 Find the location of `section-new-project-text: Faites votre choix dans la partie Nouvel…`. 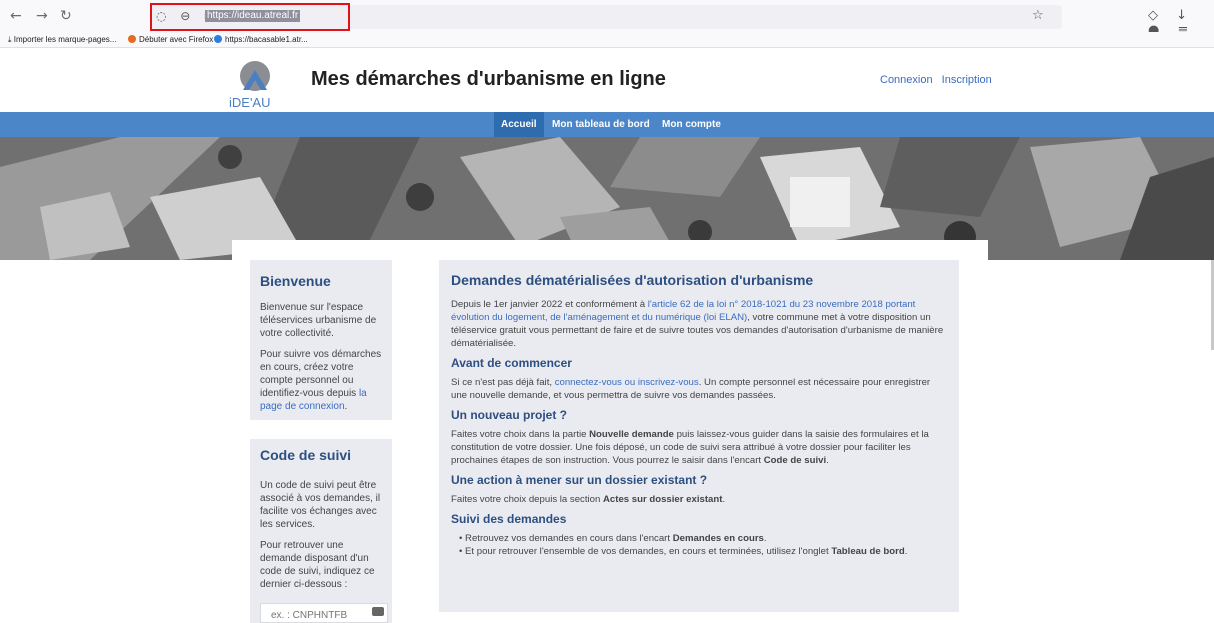

section-new-project-text: Faites votre choix dans la partie Nouvel… is located at coordinates (690, 447).